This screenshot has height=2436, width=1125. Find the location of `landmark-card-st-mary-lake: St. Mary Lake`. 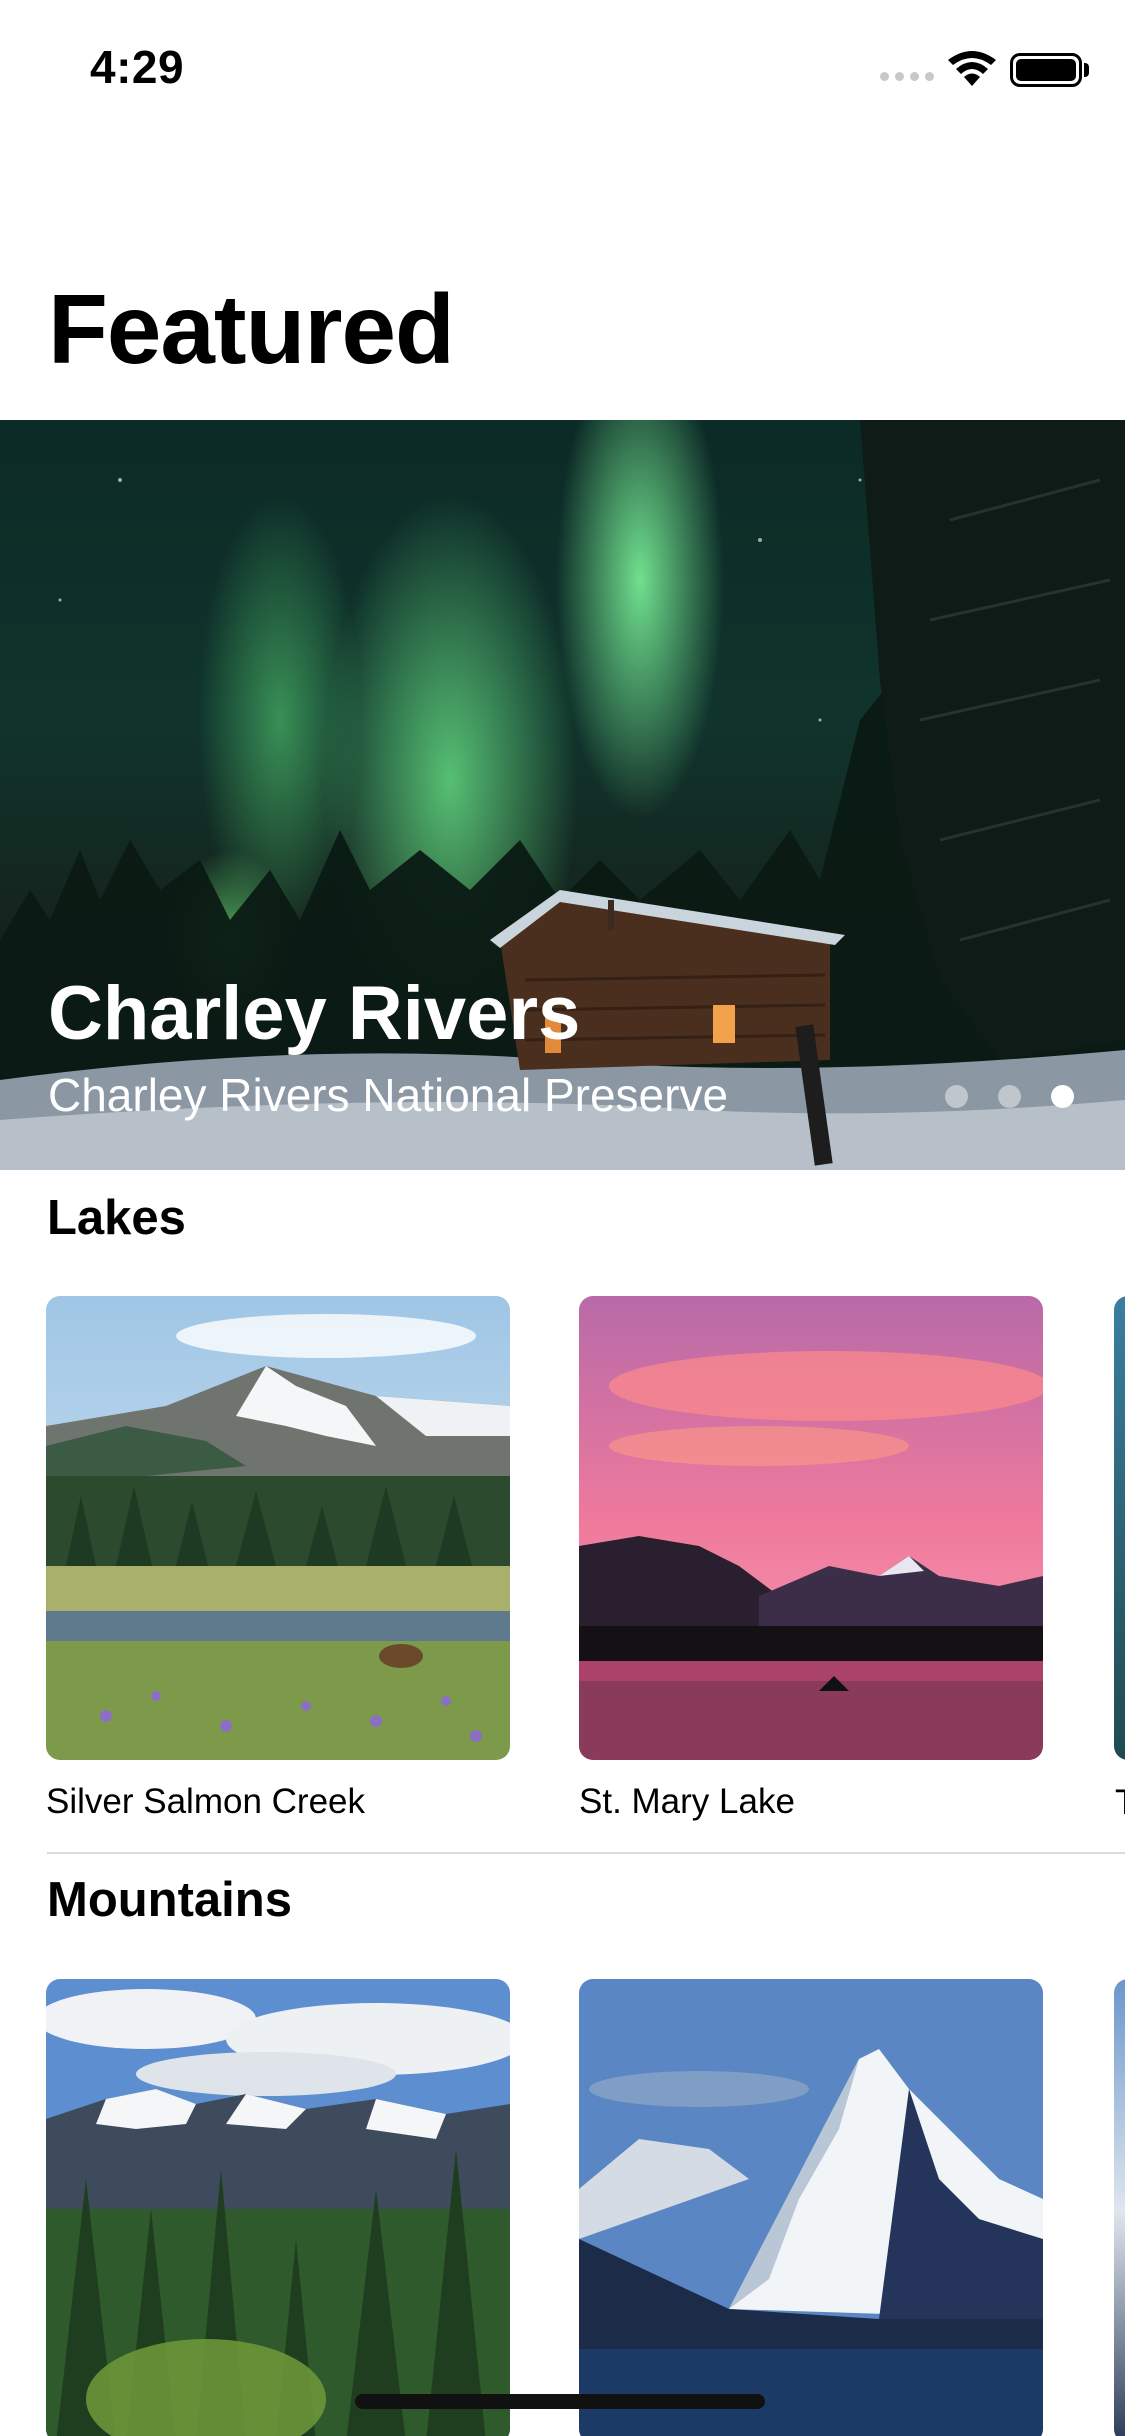

landmark-card-st-mary-lake: St. Mary Lake is located at coordinates (811, 1559).